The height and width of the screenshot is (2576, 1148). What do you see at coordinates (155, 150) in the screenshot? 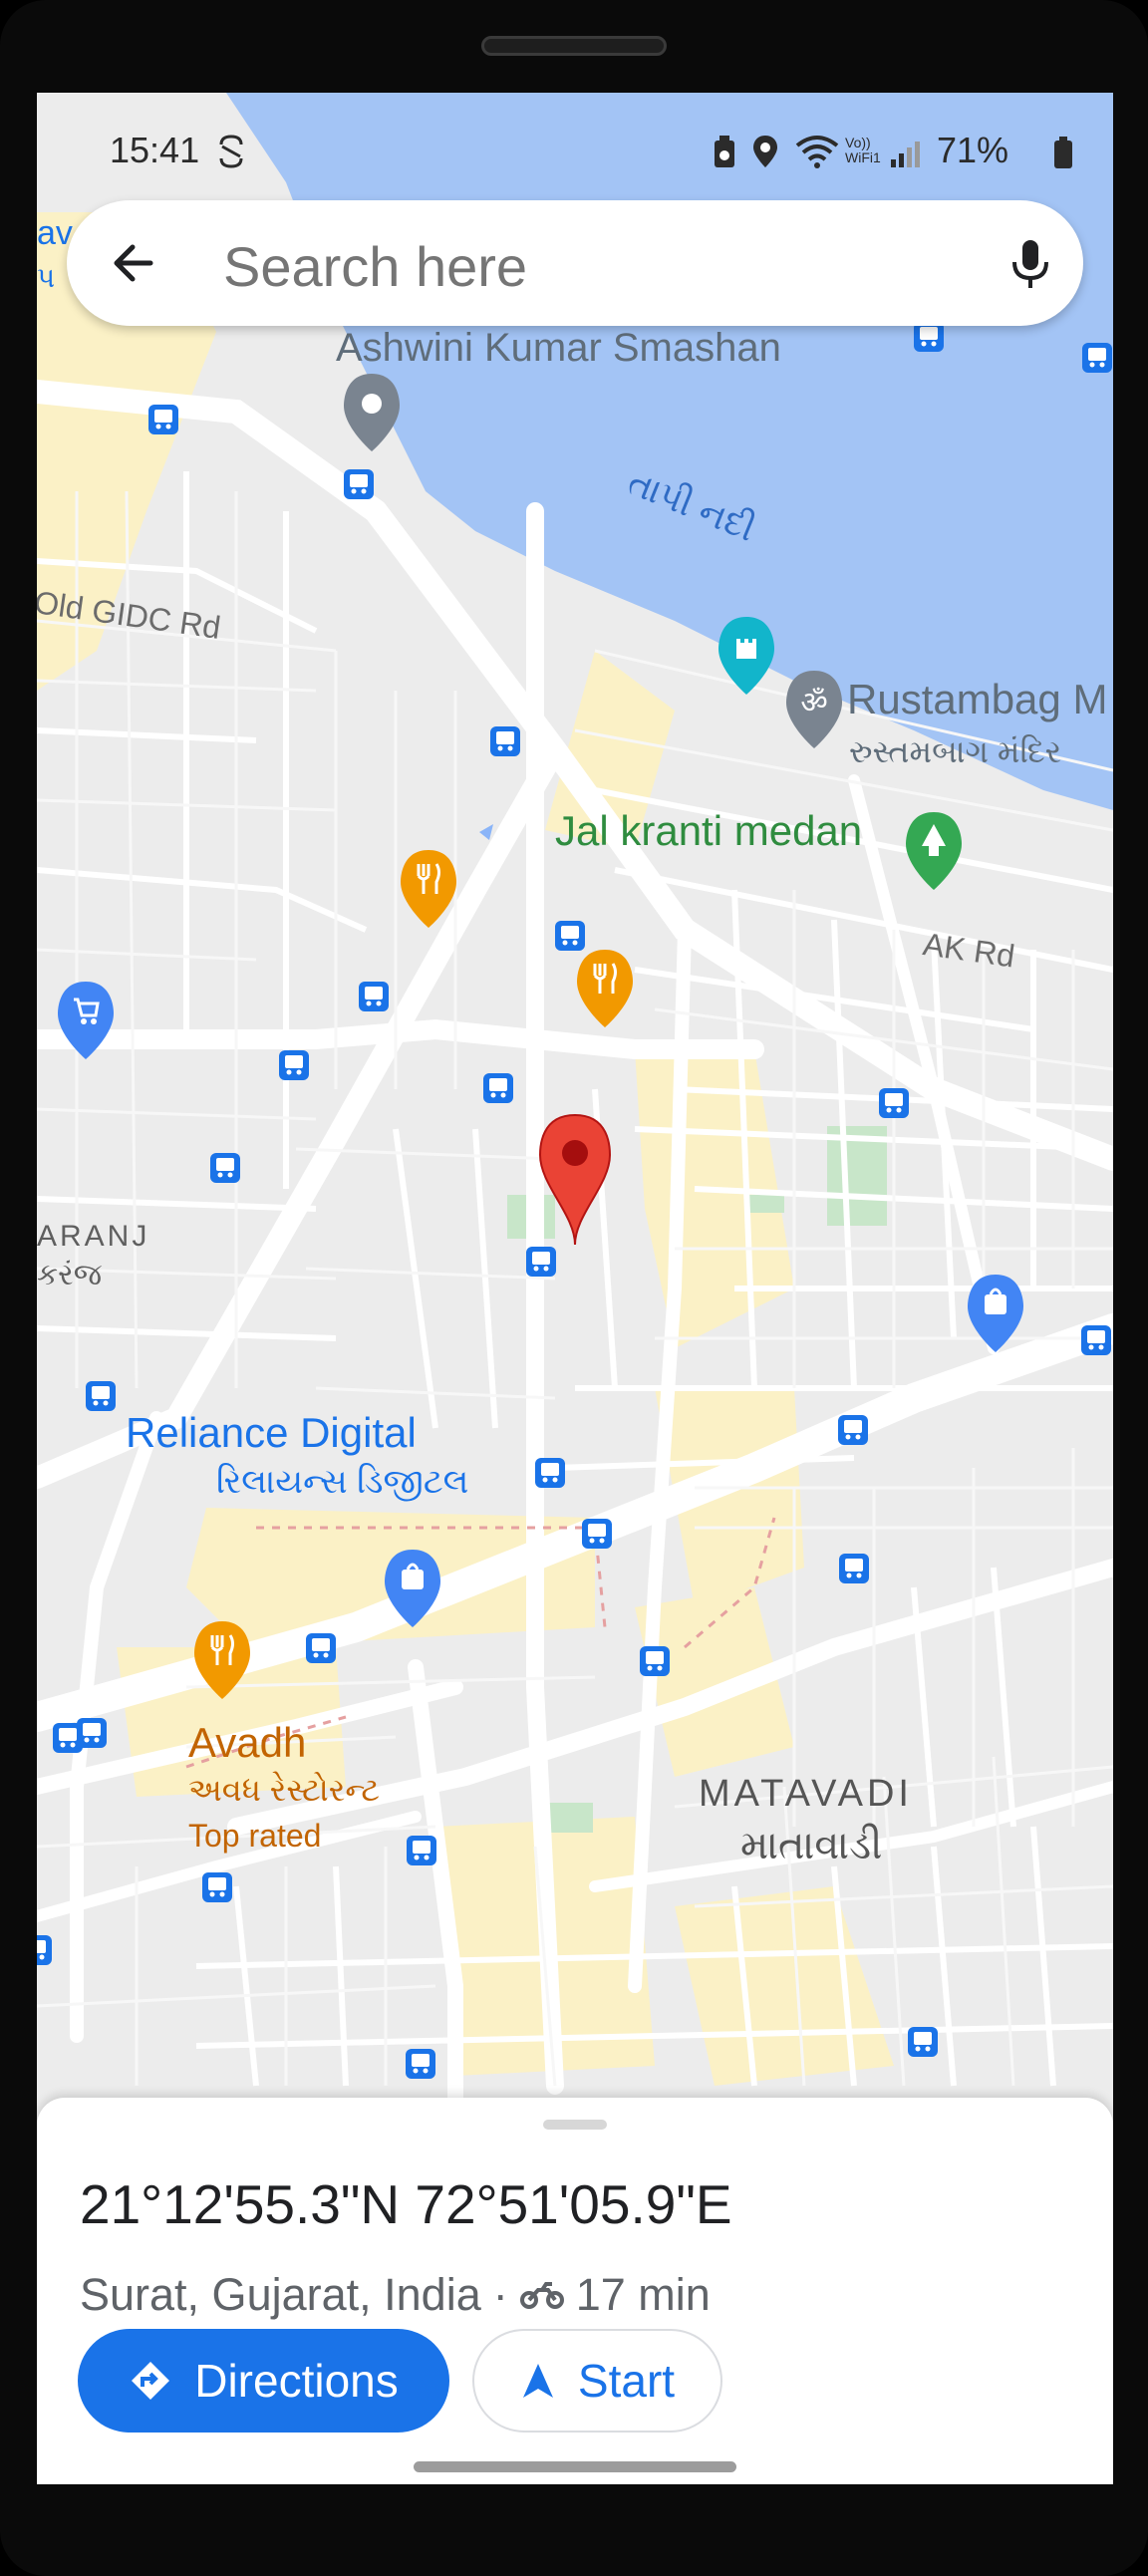
I see `status-time: 15:41` at bounding box center [155, 150].